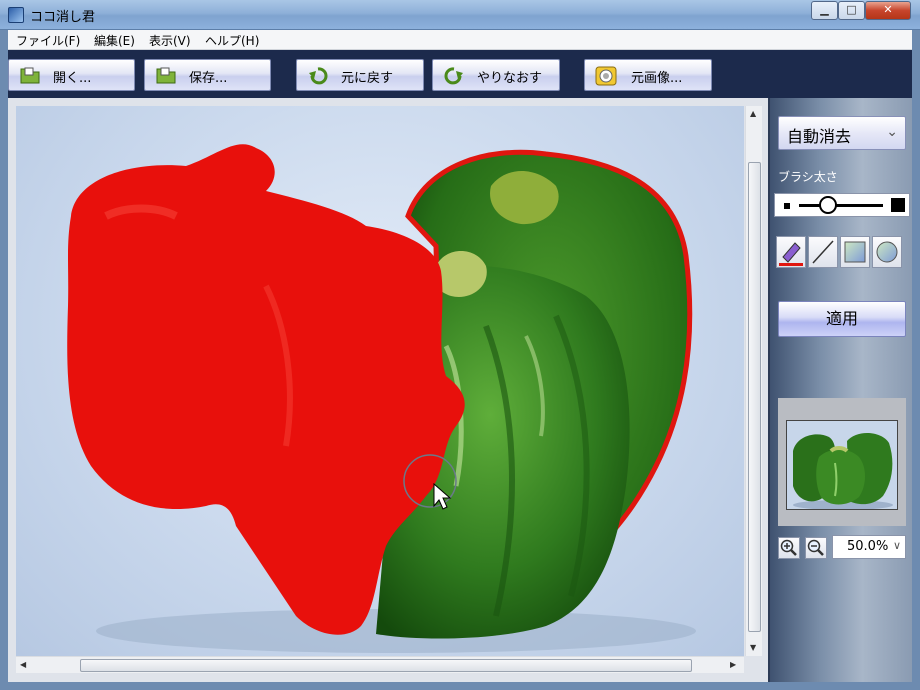 This screenshot has width=920, height=690. I want to click on preview-frame, so click(842, 462).